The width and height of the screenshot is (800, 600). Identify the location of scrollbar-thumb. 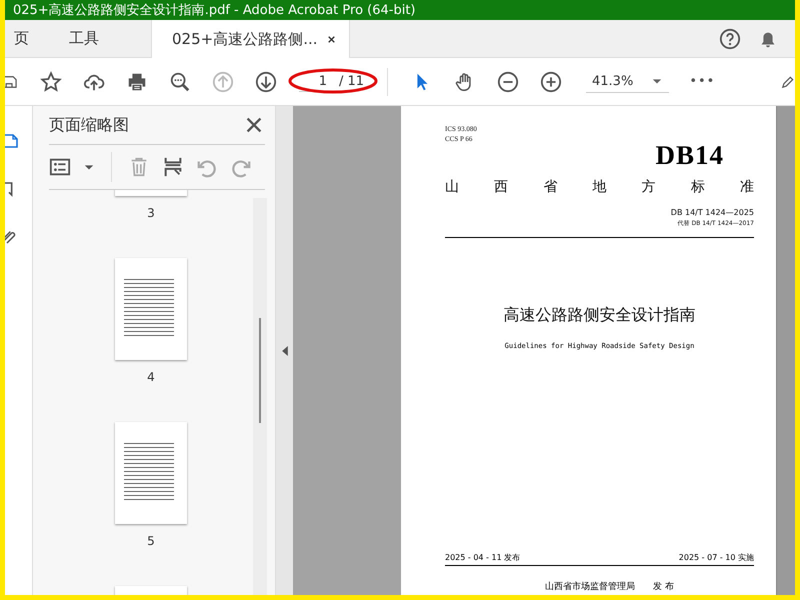
(260, 370).